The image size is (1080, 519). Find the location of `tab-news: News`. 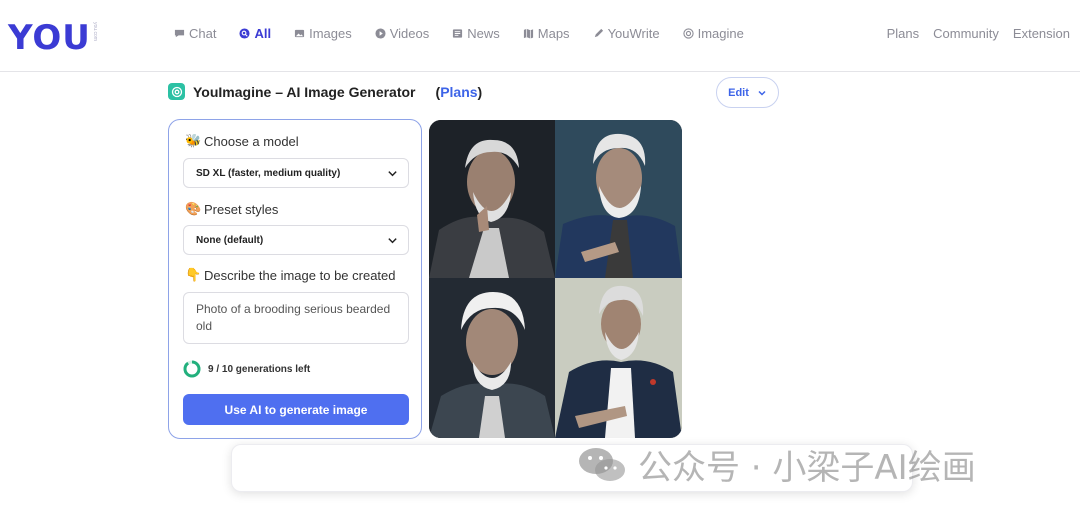

tab-news: News is located at coordinates (476, 33).